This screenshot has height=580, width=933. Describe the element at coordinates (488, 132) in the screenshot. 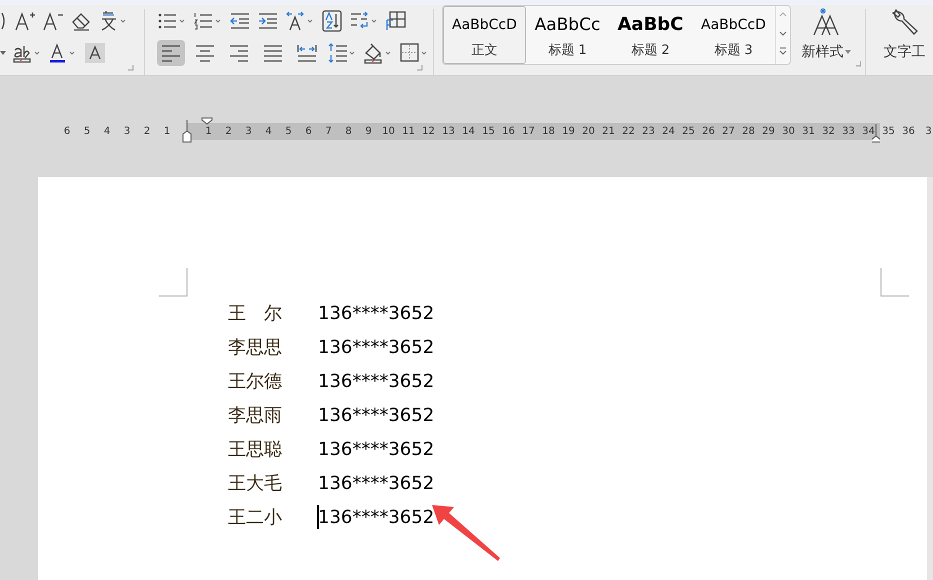

I see `ruler-number: 15` at that location.